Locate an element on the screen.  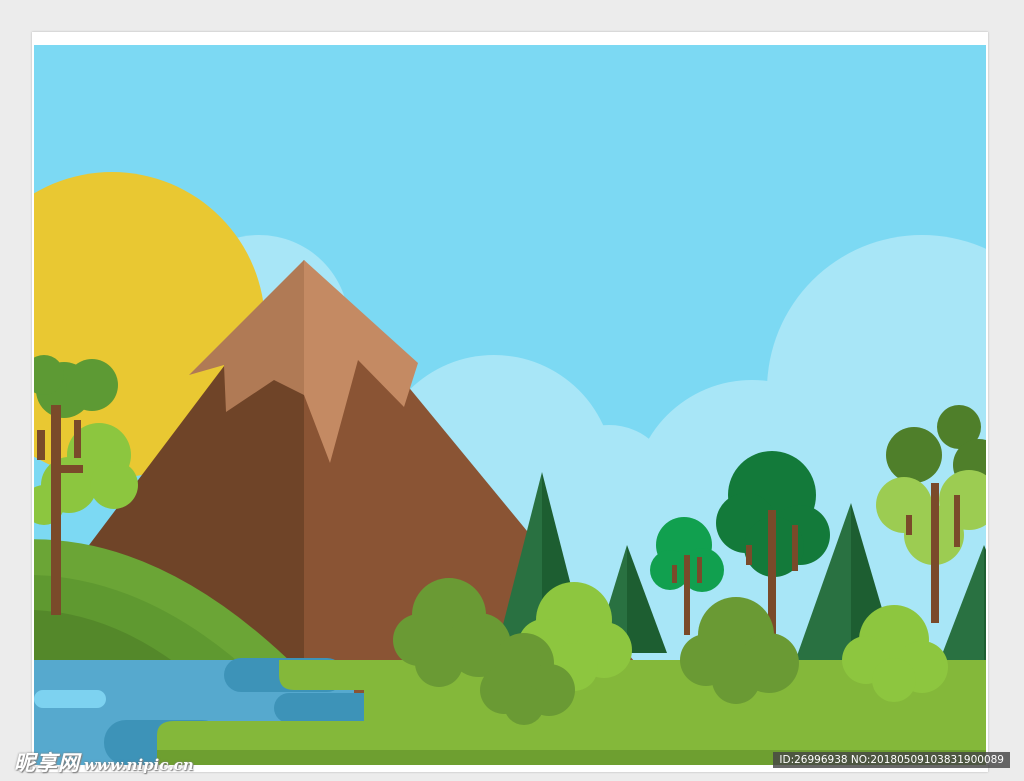
watermark-id: ID:26996938 NO:20180509103831900089 is located at coordinates (891, 760).